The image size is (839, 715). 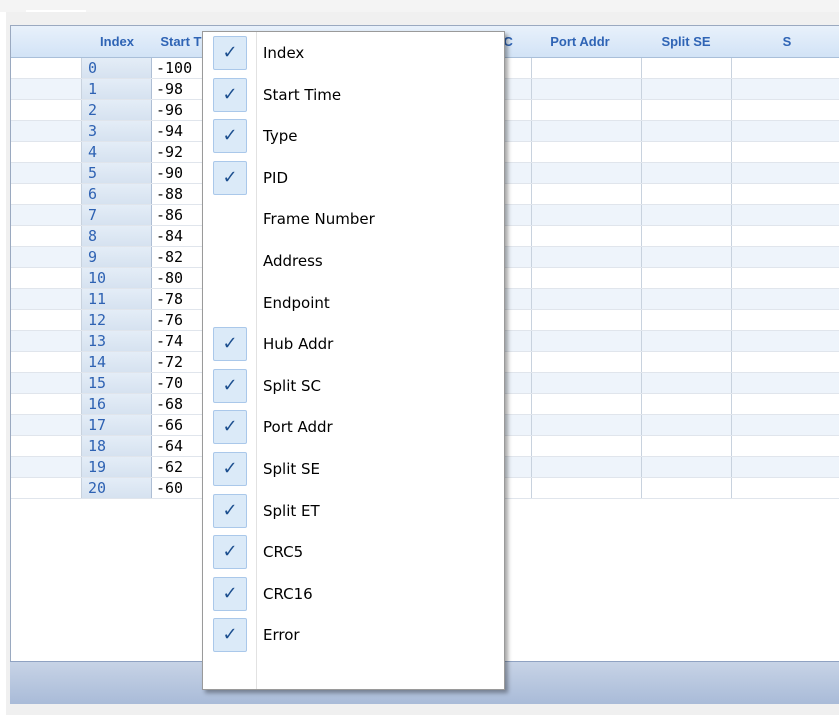 What do you see at coordinates (117, 173) in the screenshot?
I see `index-cell: 5` at bounding box center [117, 173].